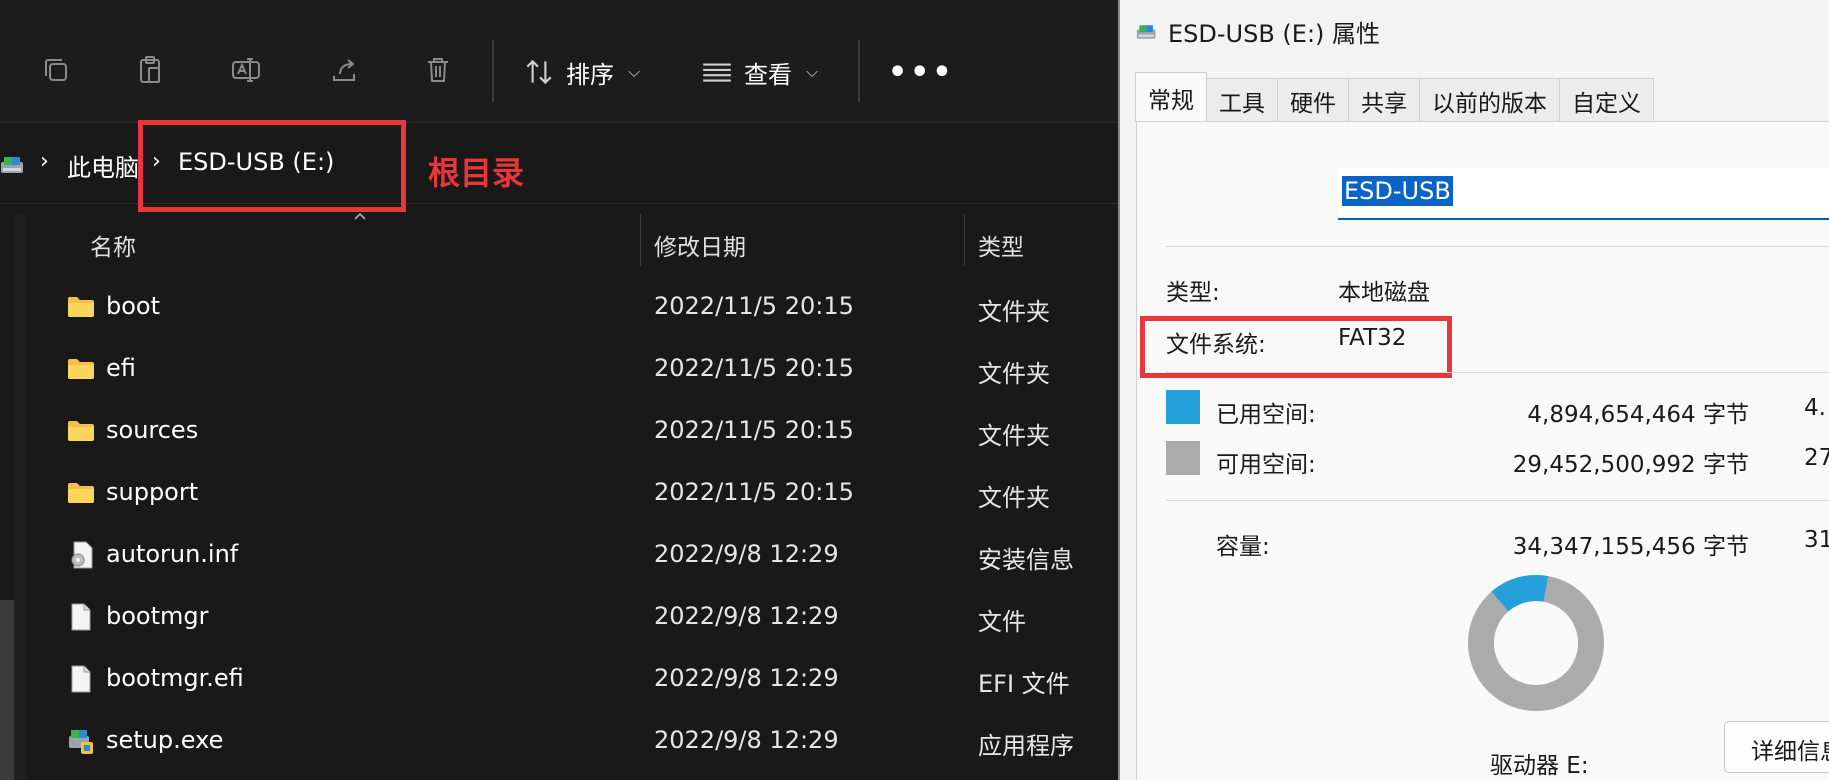 The height and width of the screenshot is (780, 1829). Describe the element at coordinates (1489, 100) in the screenshot. I see `tab-4: 以前的版本` at that location.